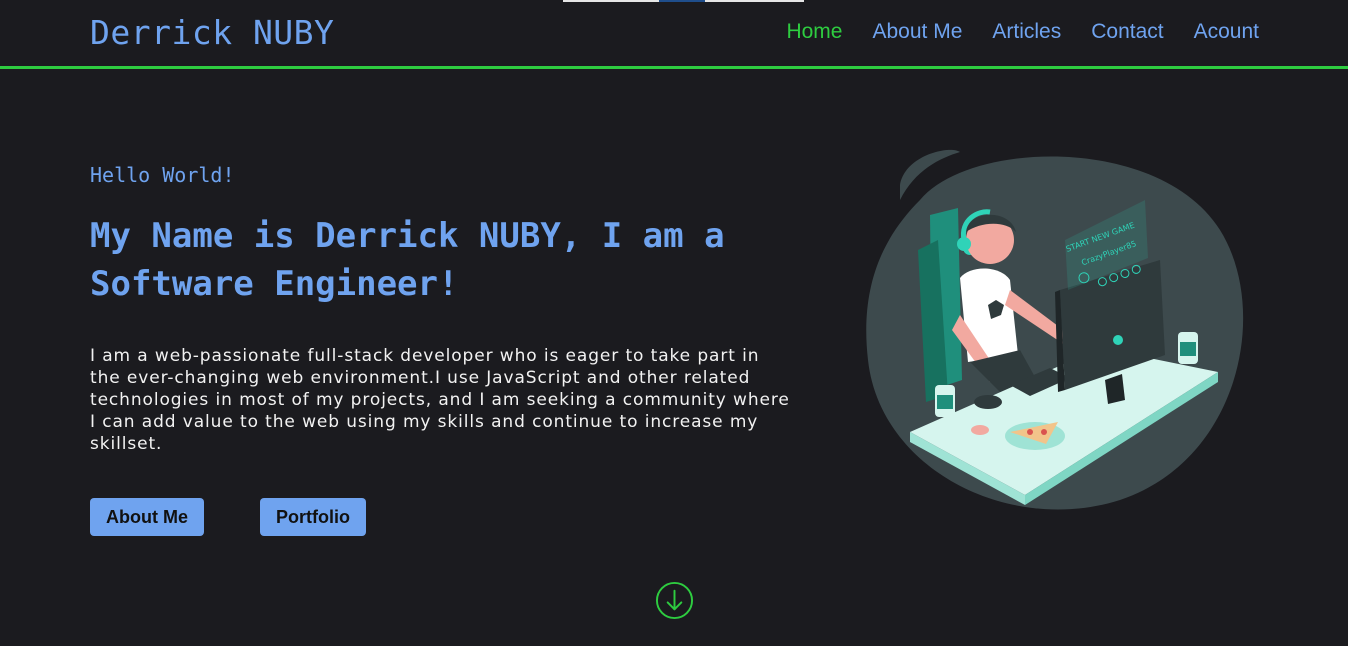  What do you see at coordinates (212, 32) in the screenshot?
I see `site-logo: Derrick NUBY` at bounding box center [212, 32].